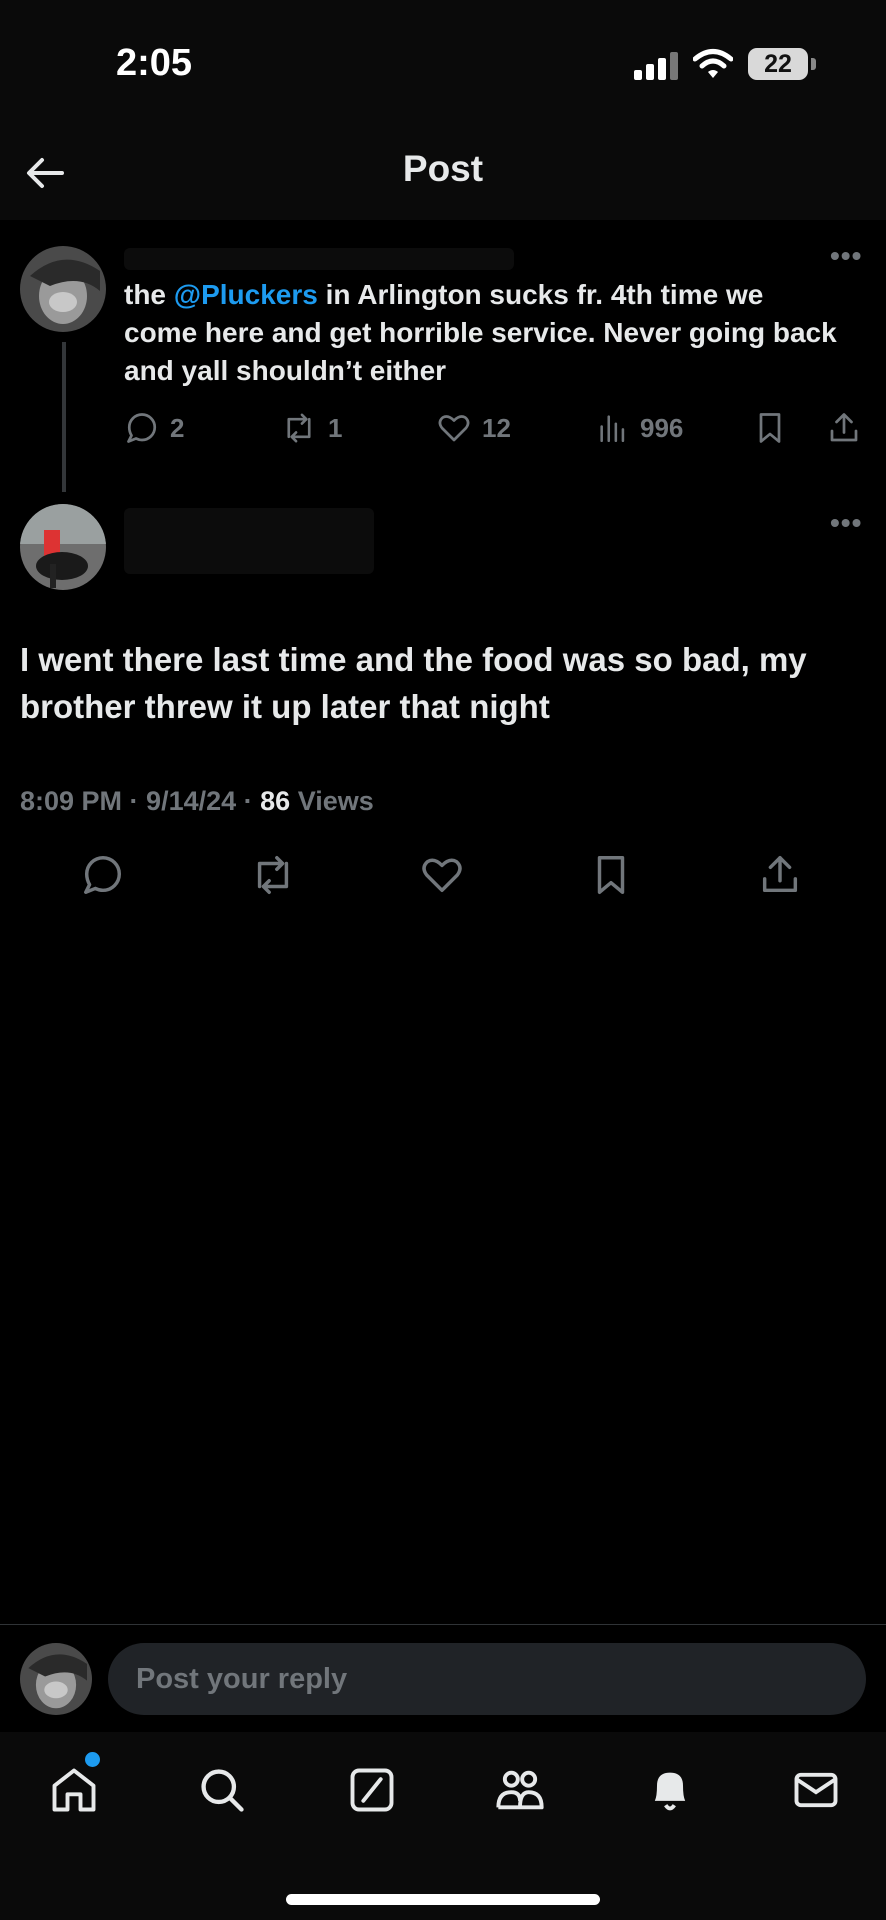  I want to click on header: Post, so click(443, 175).